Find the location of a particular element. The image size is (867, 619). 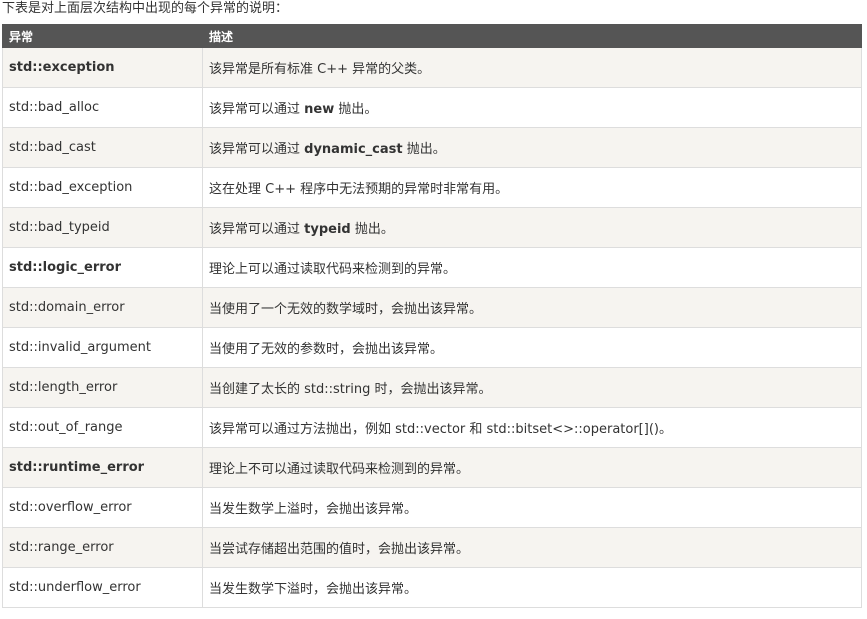

exception-description-cell: 当使用了一个无效的数学域时，会抛出该异常。 is located at coordinates (532, 307).